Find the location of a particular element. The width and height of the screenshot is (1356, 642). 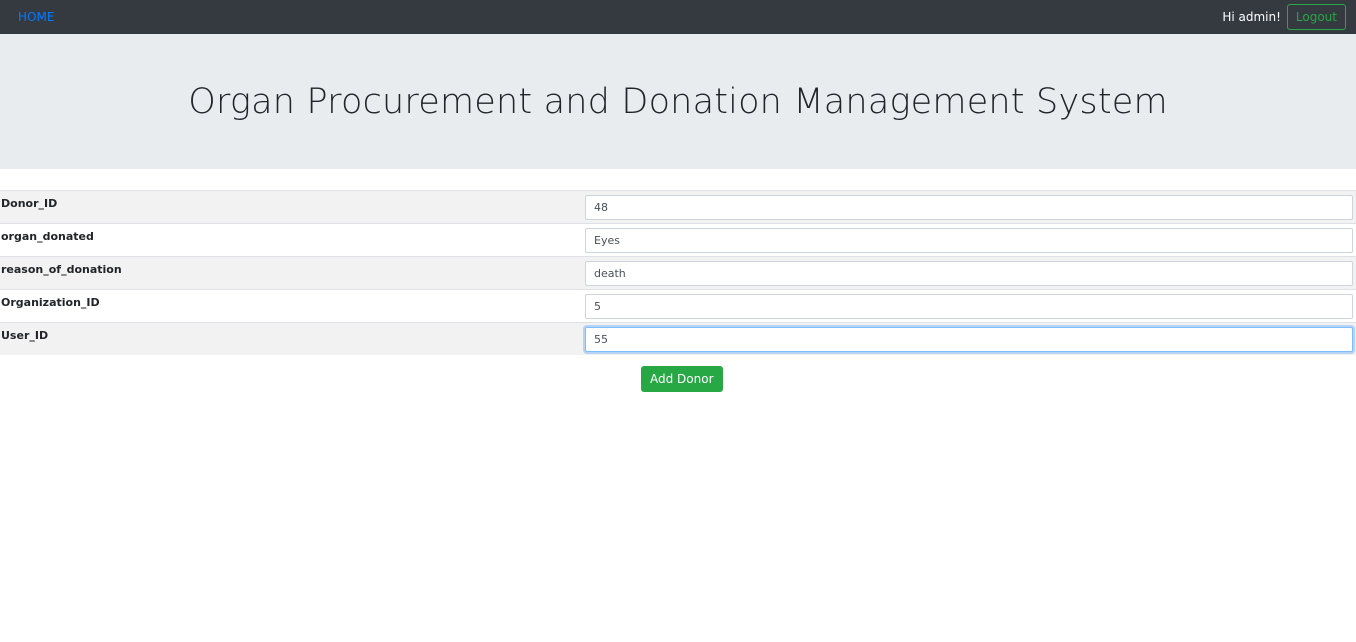

form-row-user-id: User_ID is located at coordinates (678, 338).